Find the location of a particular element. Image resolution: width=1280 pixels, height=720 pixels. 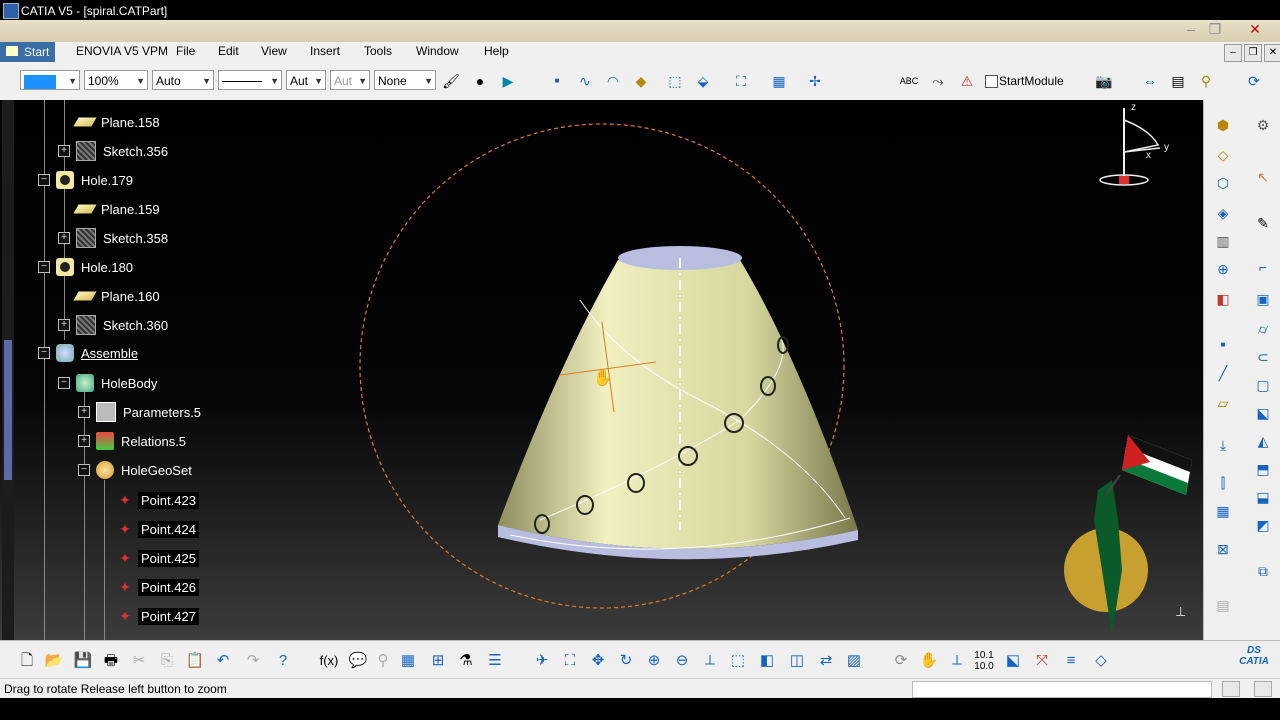

redo-icon: ↷ is located at coordinates (253, 661).